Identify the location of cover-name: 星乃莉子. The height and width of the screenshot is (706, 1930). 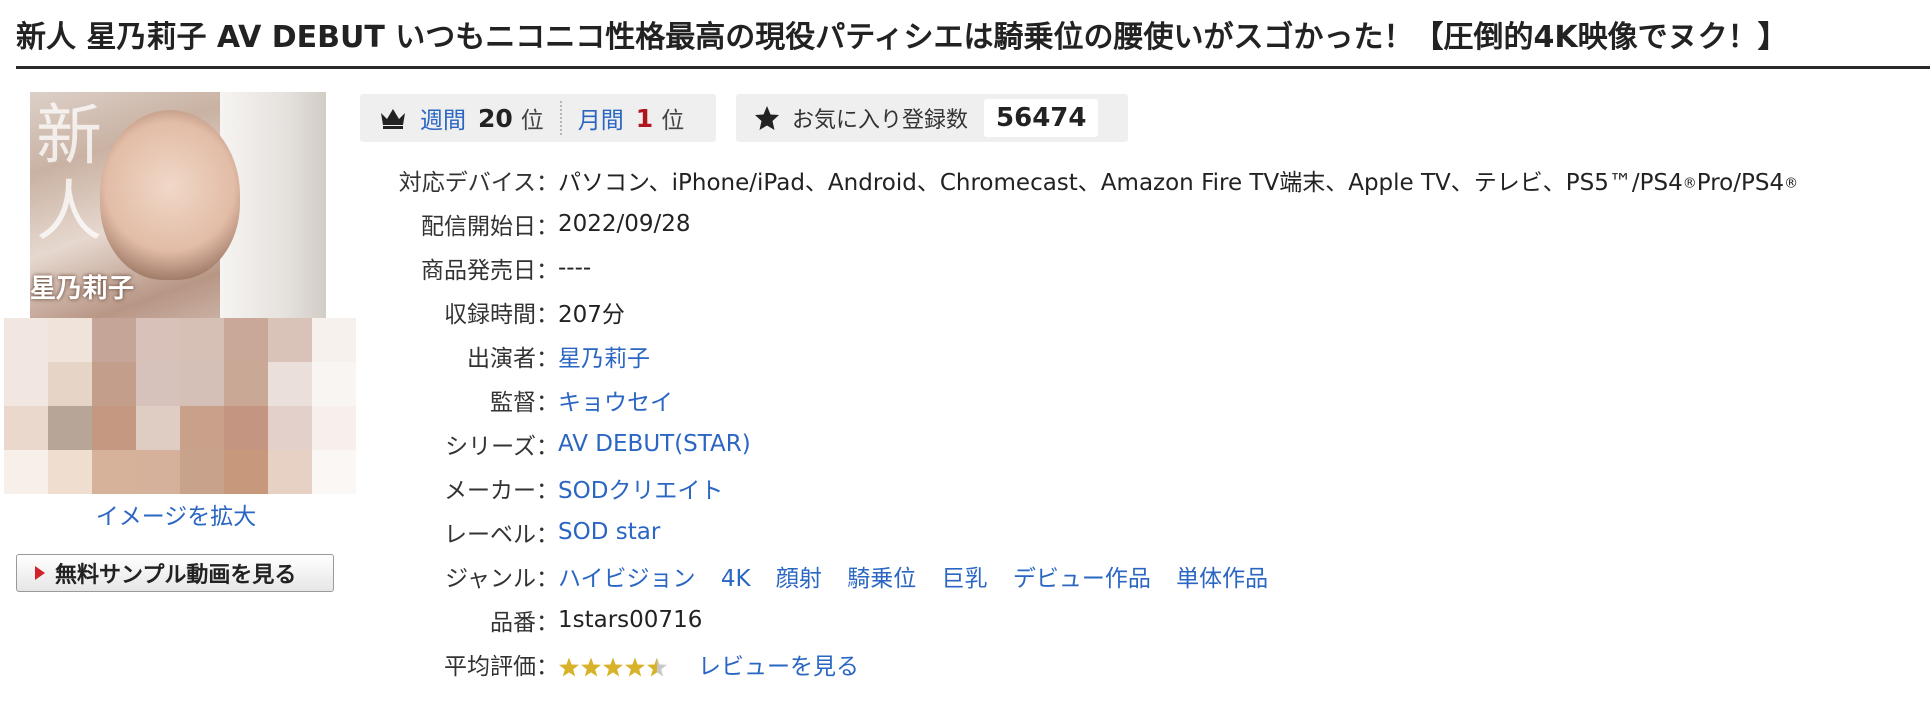
(82, 289).